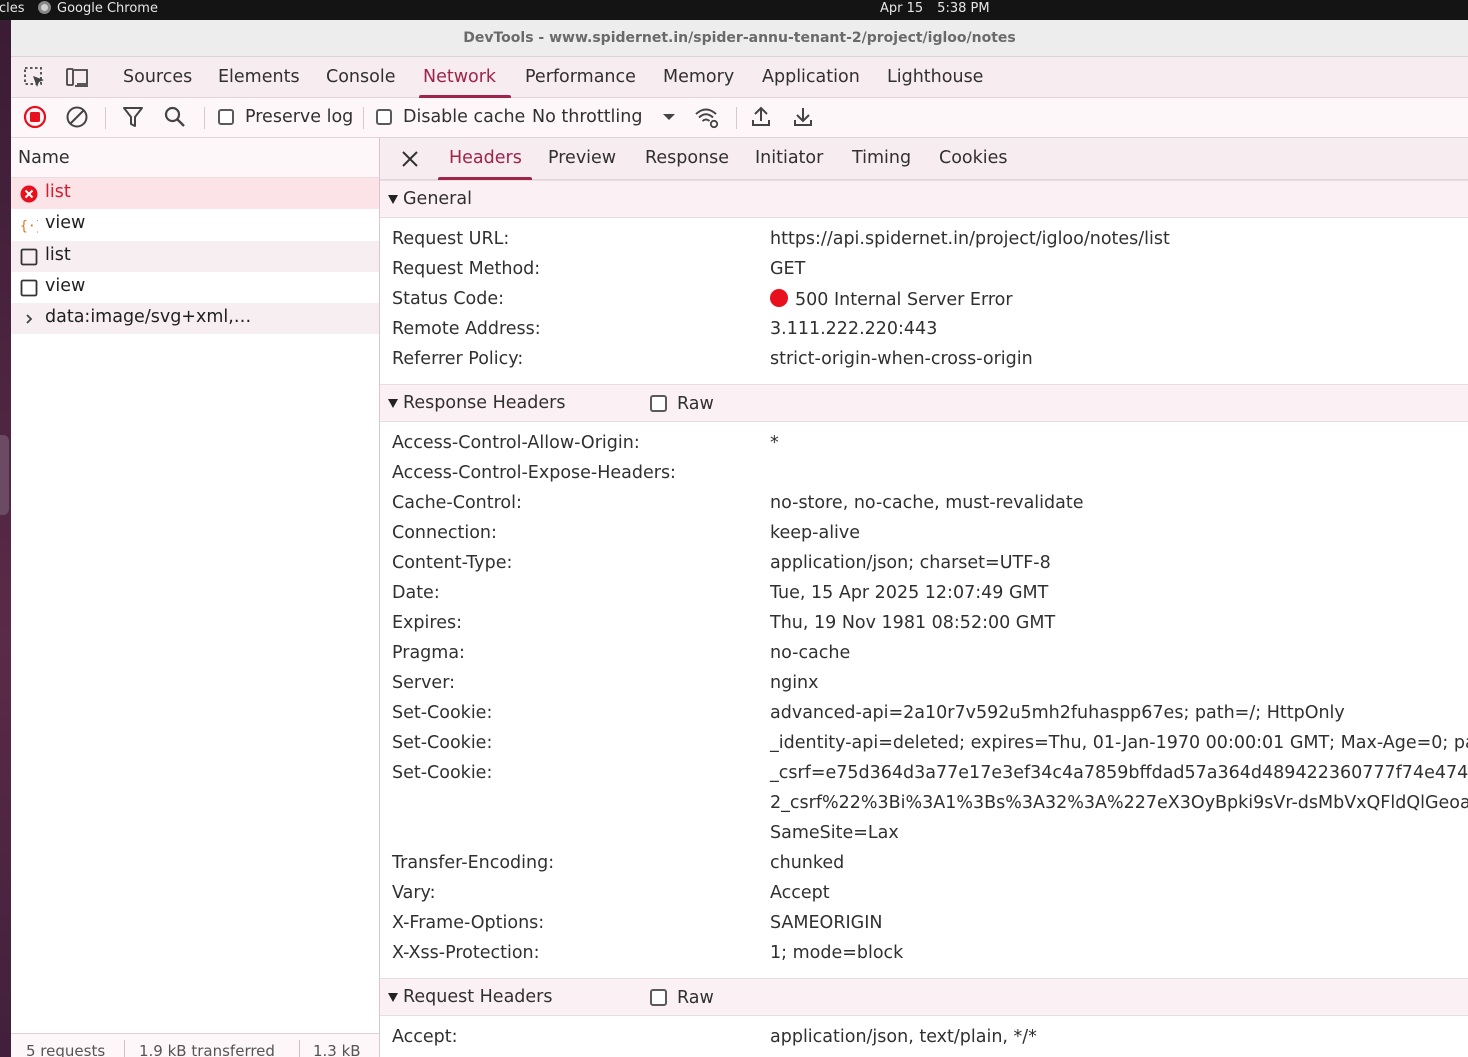 This screenshot has width=1468, height=1057. I want to click on tab-timing: Timing, so click(881, 158).